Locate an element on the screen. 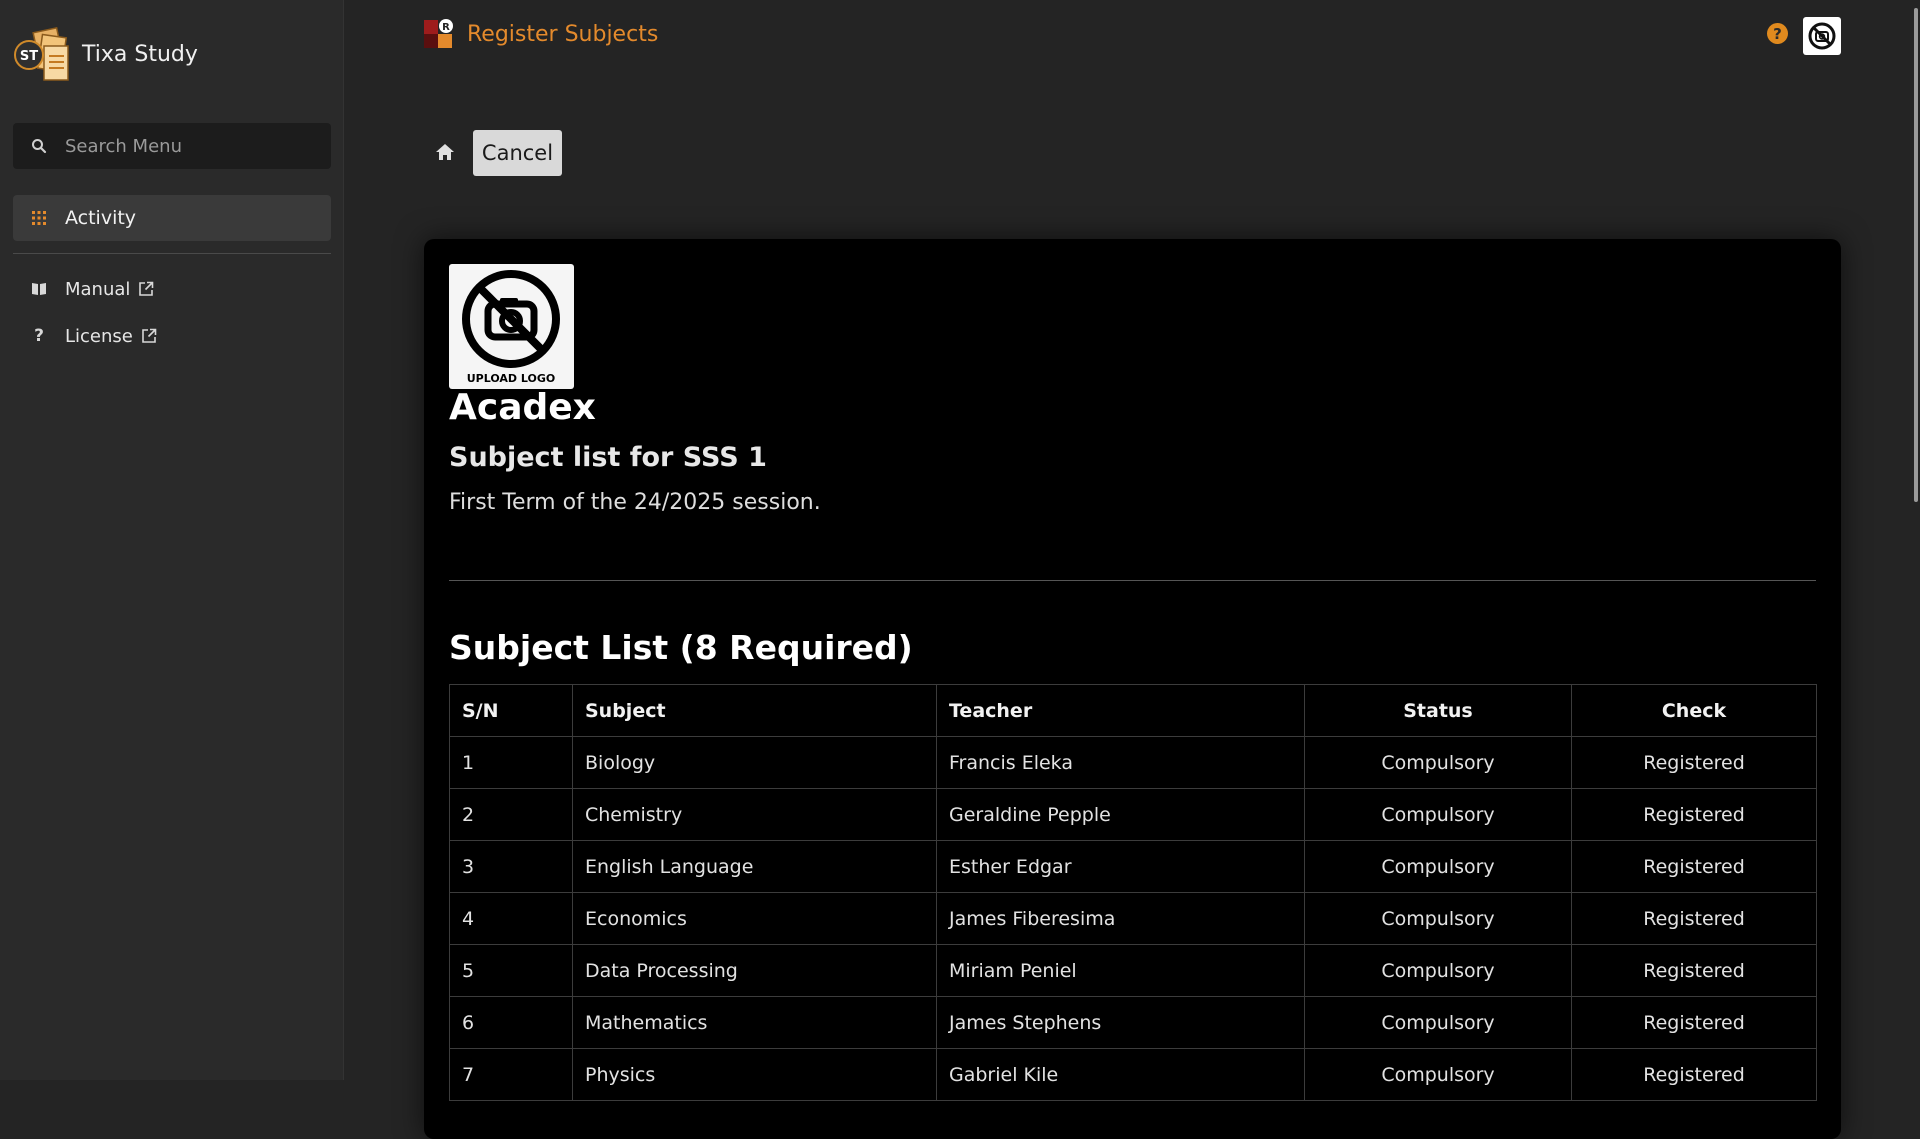 This screenshot has height=1139, width=1920. page-header: R Register Subjects is located at coordinates (540, 34).